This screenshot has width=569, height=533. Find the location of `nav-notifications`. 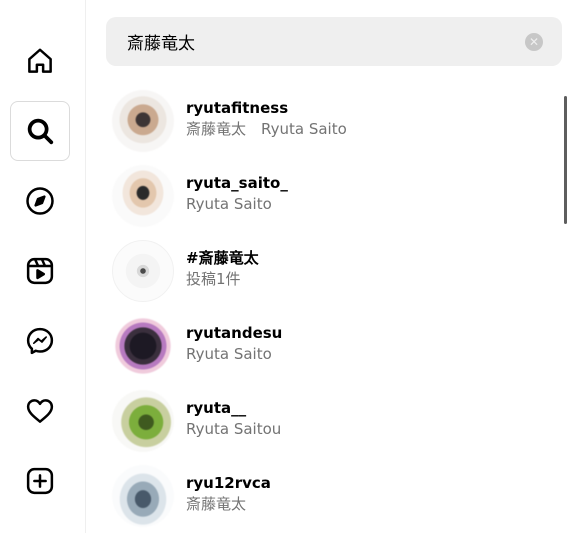

nav-notifications is located at coordinates (40, 411).